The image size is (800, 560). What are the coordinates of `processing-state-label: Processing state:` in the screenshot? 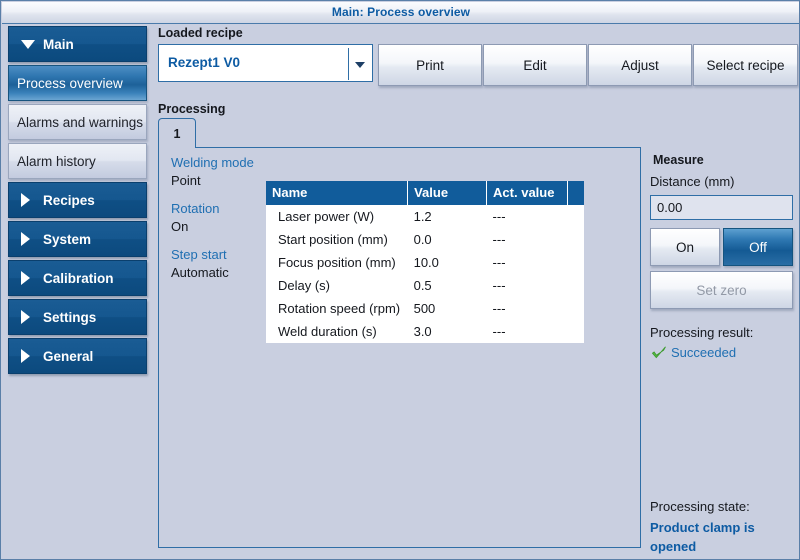 It's located at (700, 506).